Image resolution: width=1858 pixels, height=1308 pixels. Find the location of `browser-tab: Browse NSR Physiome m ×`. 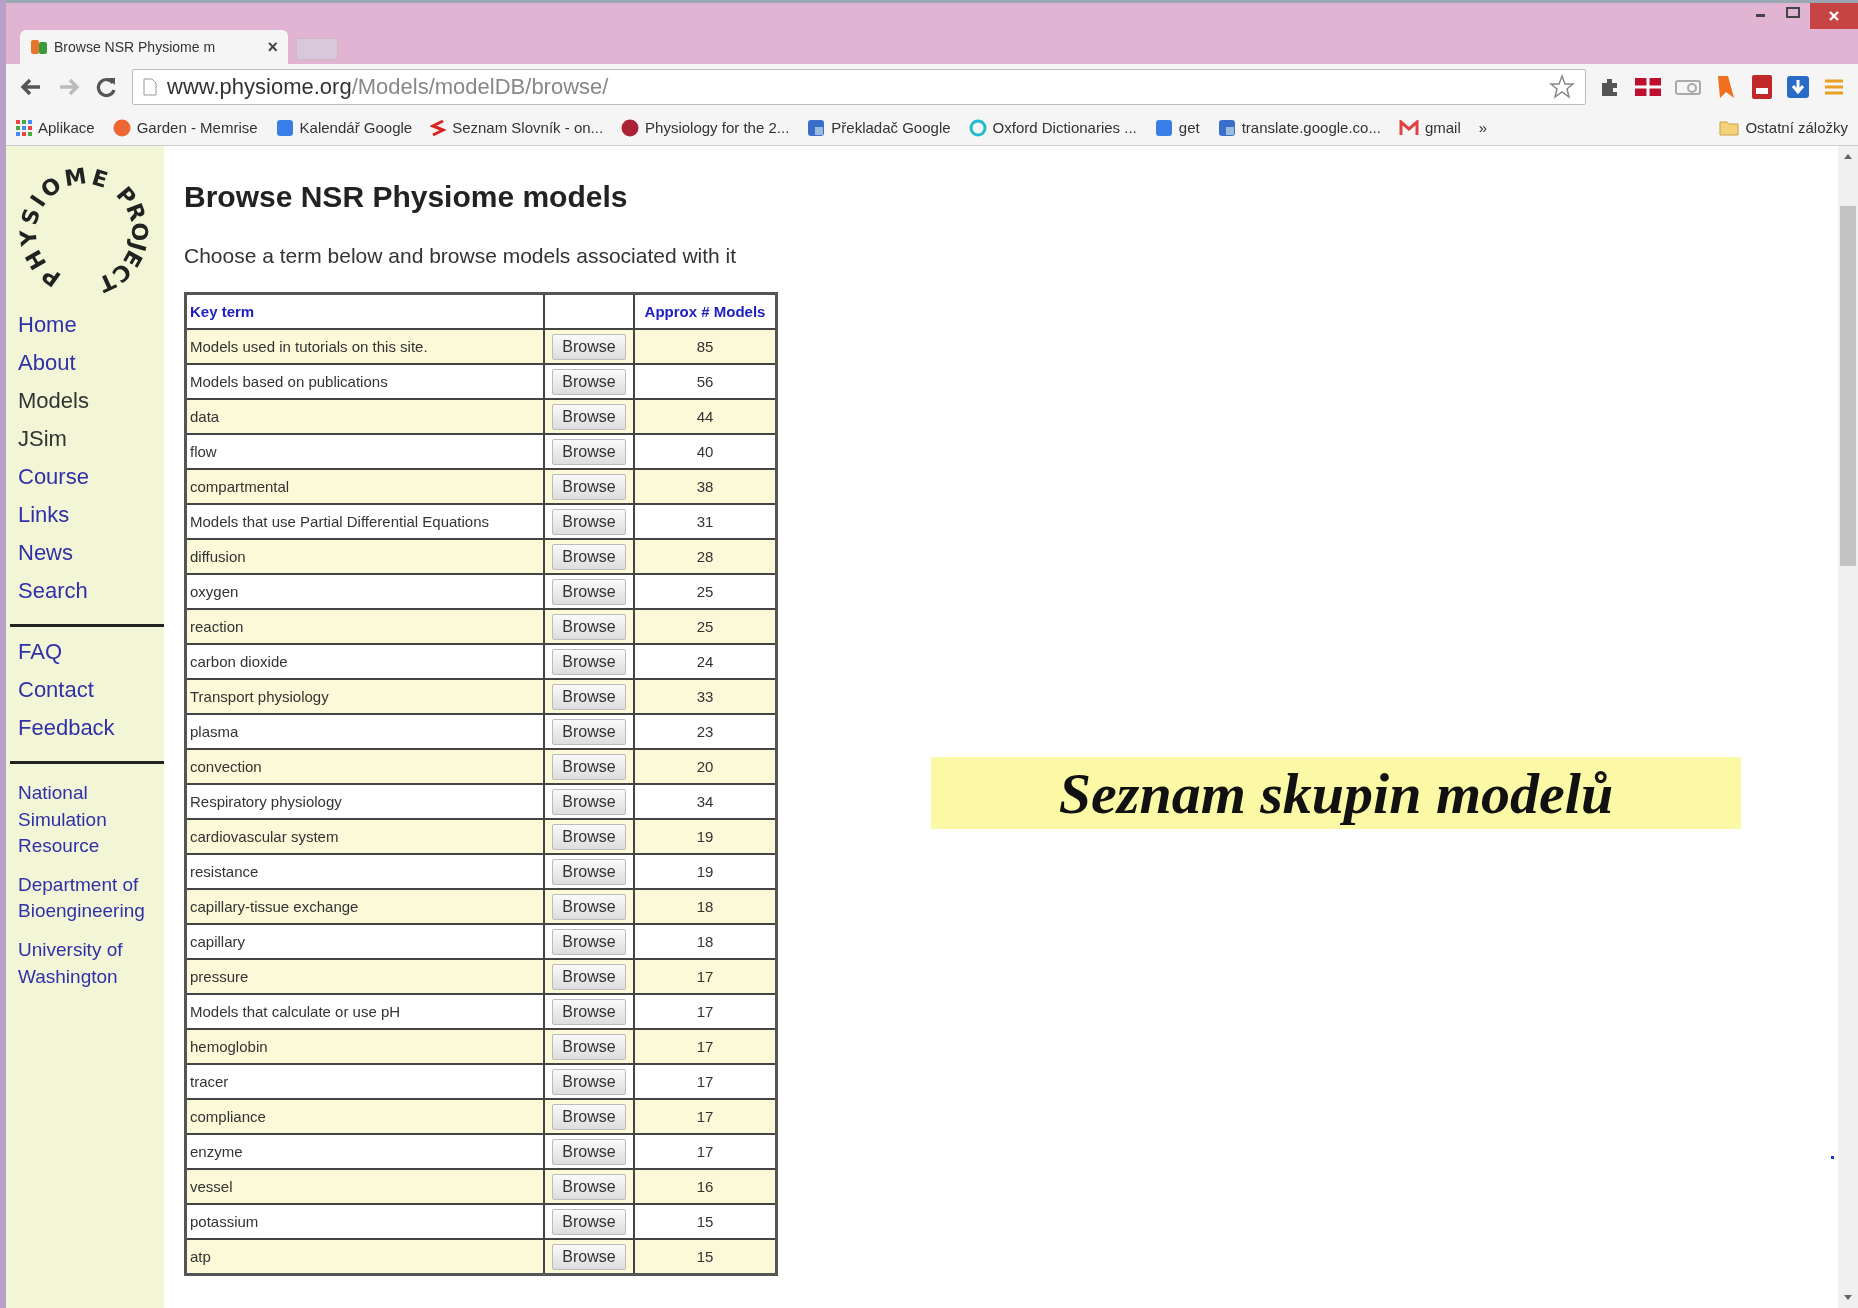

browser-tab: Browse NSR Physiome m × is located at coordinates (154, 47).